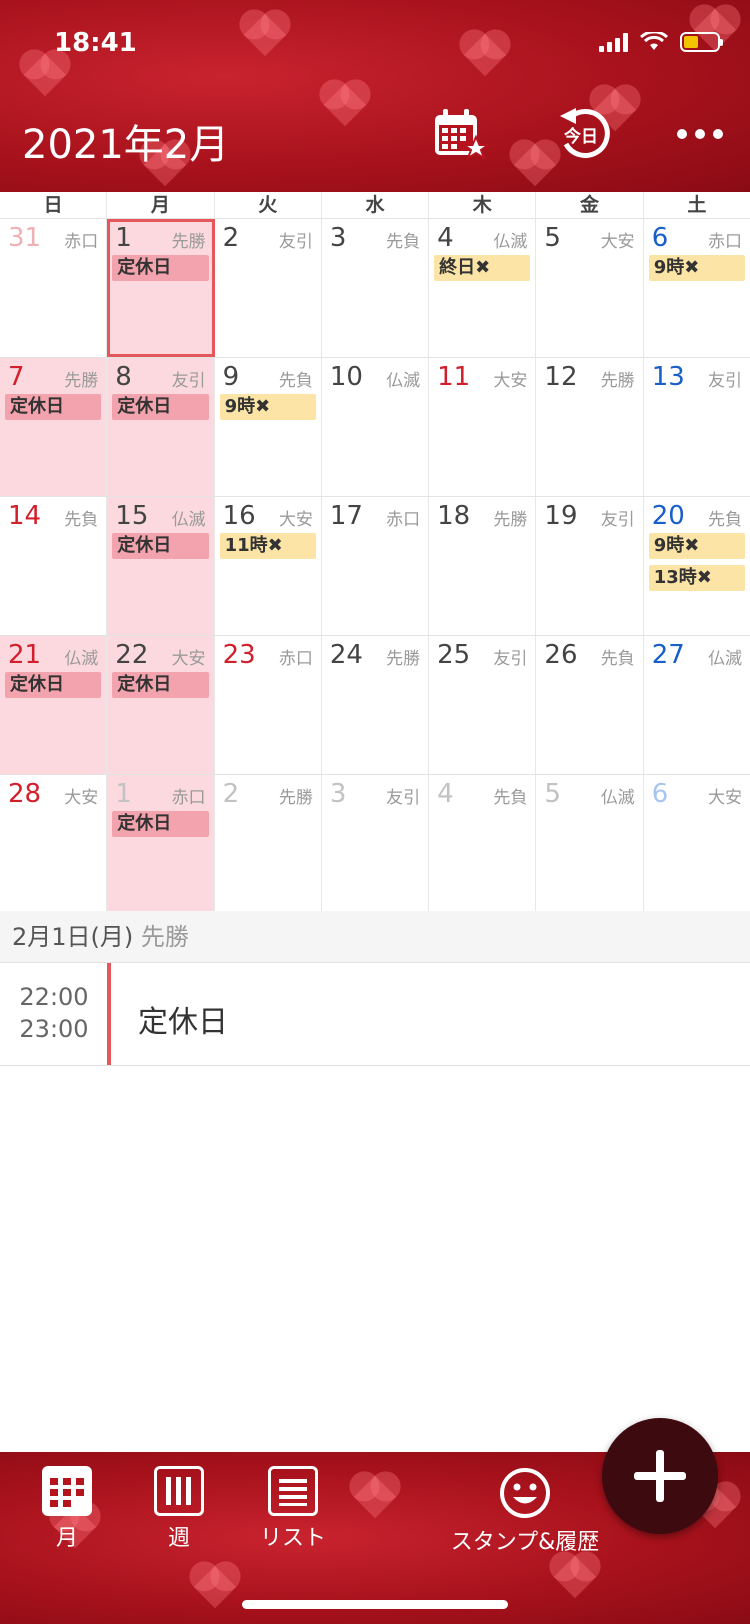 Image resolution: width=750 pixels, height=1624 pixels. Describe the element at coordinates (660, 794) in the screenshot. I see `day-number: 6` at that location.